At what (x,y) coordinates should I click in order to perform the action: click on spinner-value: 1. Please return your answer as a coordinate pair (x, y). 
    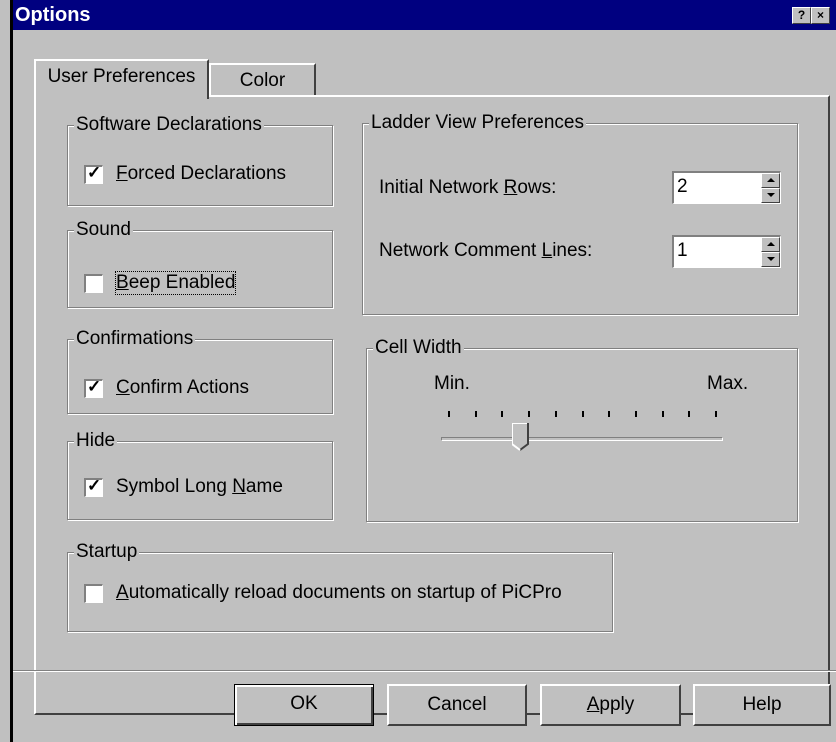
    Looking at the image, I should click on (682, 251).